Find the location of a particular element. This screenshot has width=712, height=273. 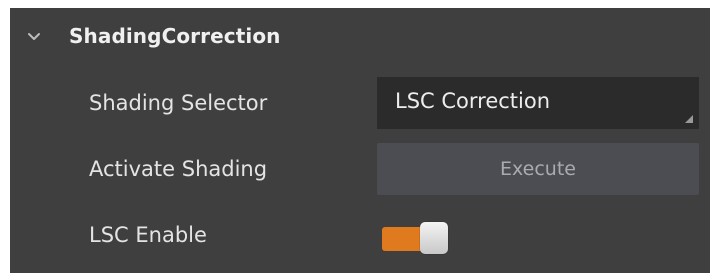

shading-selector-dropdown: LSC Correction is located at coordinates (538, 103).